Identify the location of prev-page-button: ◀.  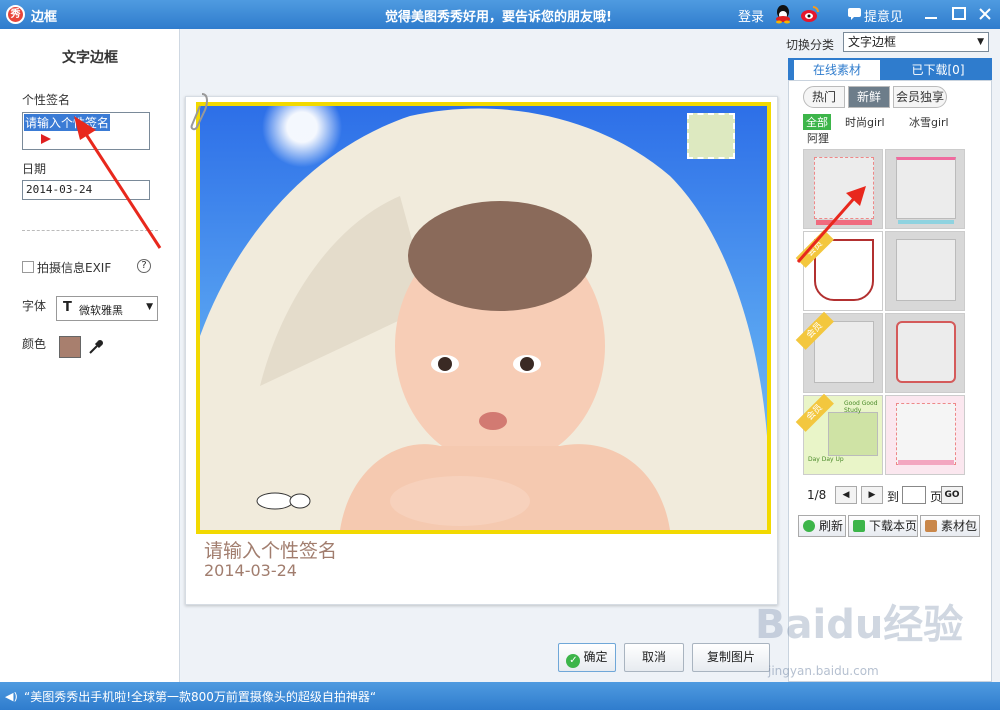
(846, 495).